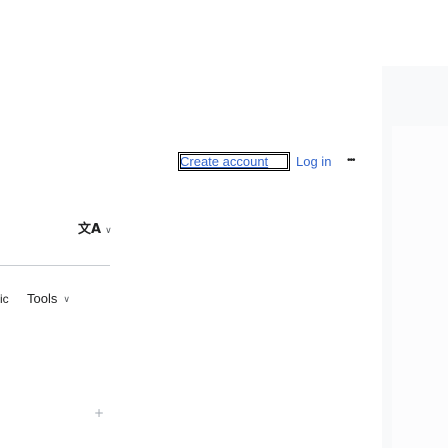  Describe the element at coordinates (99, 413) in the screenshot. I see `plus-icon: +` at that location.